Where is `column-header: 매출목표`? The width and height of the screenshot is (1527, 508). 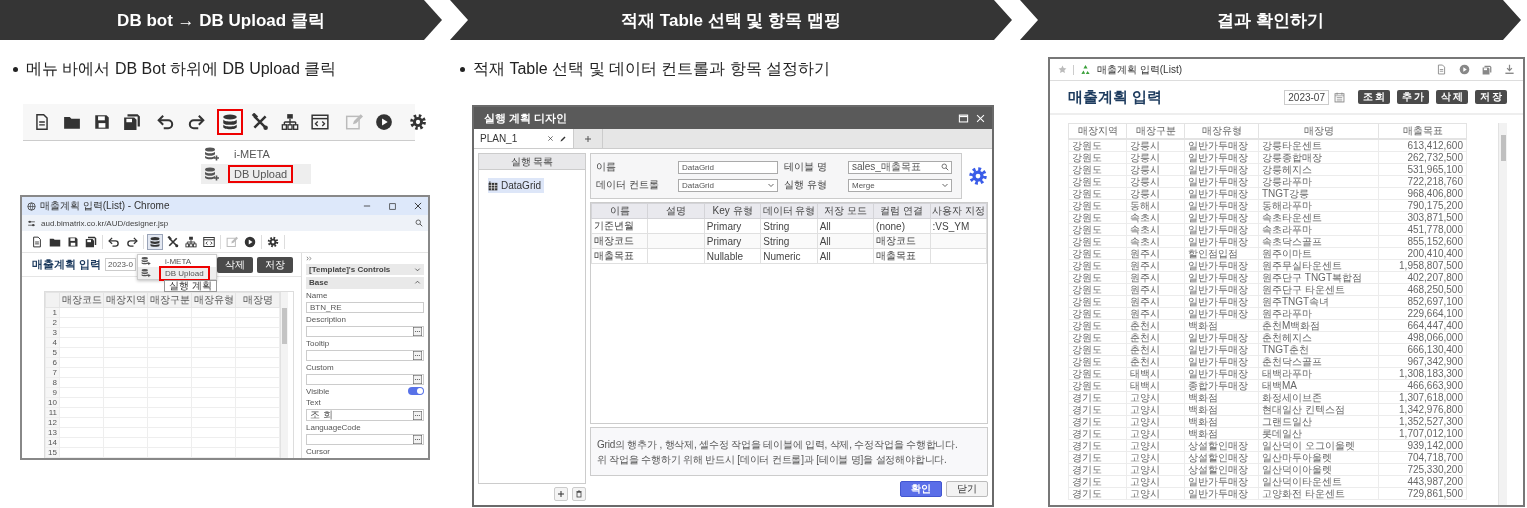
column-header: 매출목표 is located at coordinates (1422, 131).